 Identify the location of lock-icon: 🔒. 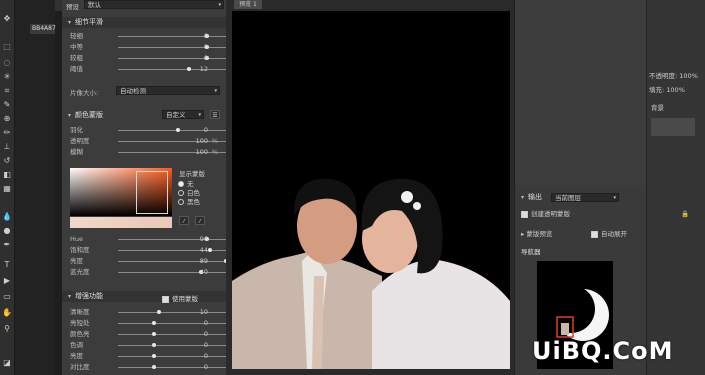
(685, 214).